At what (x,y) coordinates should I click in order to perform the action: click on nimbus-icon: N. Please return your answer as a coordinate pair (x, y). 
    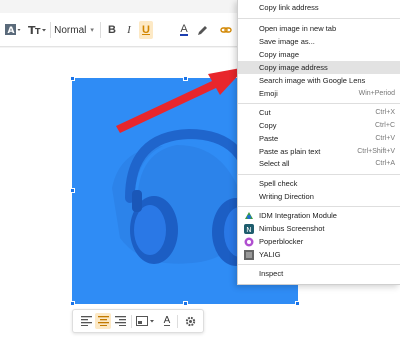
    Looking at the image, I should click on (249, 228).